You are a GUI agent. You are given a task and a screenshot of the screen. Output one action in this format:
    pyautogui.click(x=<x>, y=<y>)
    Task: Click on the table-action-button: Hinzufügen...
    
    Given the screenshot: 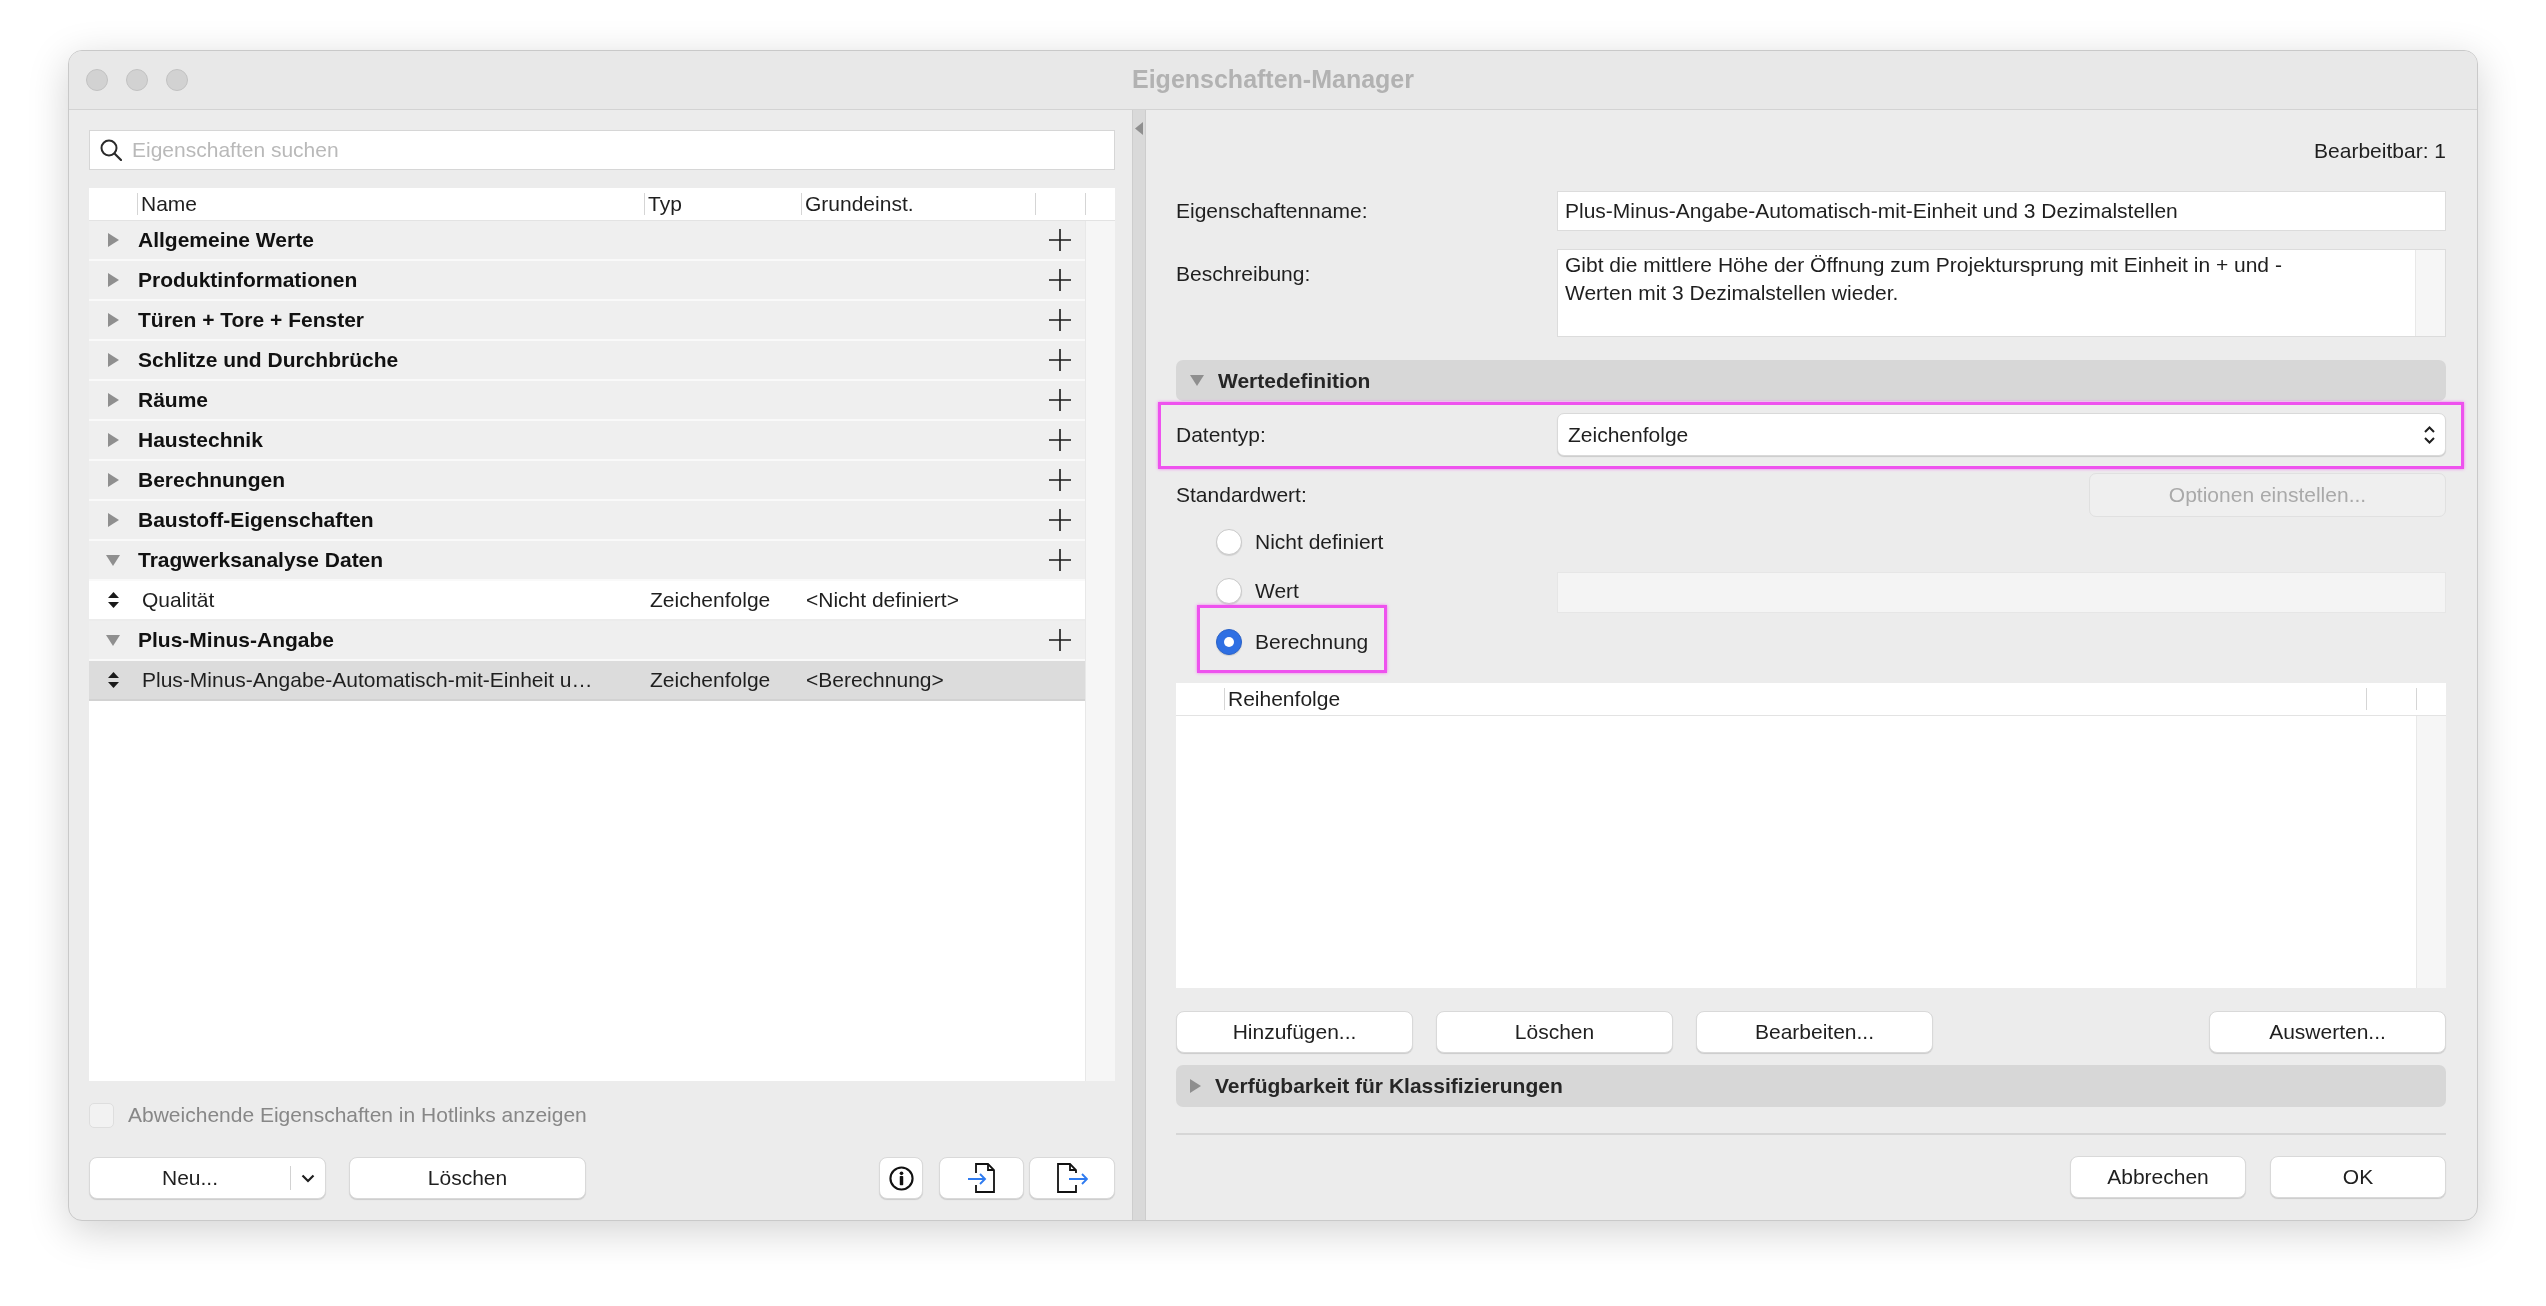 What is the action you would take?
    pyautogui.click(x=1294, y=1032)
    